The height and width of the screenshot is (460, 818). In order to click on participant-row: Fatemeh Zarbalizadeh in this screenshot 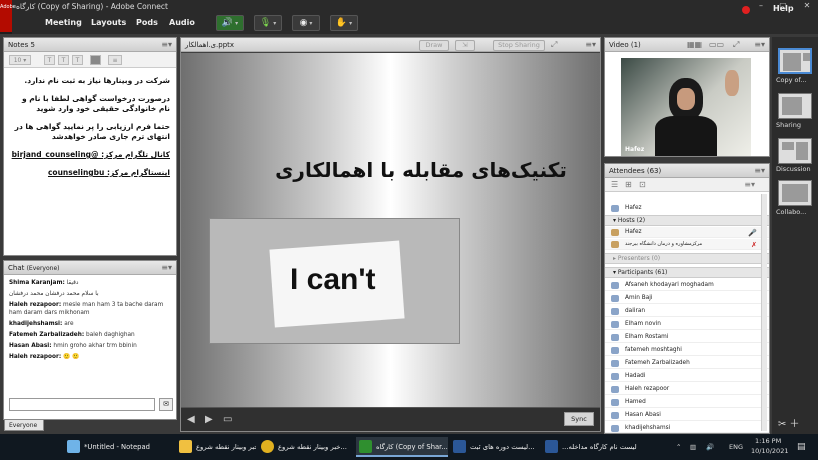, I will do `click(687, 363)`.